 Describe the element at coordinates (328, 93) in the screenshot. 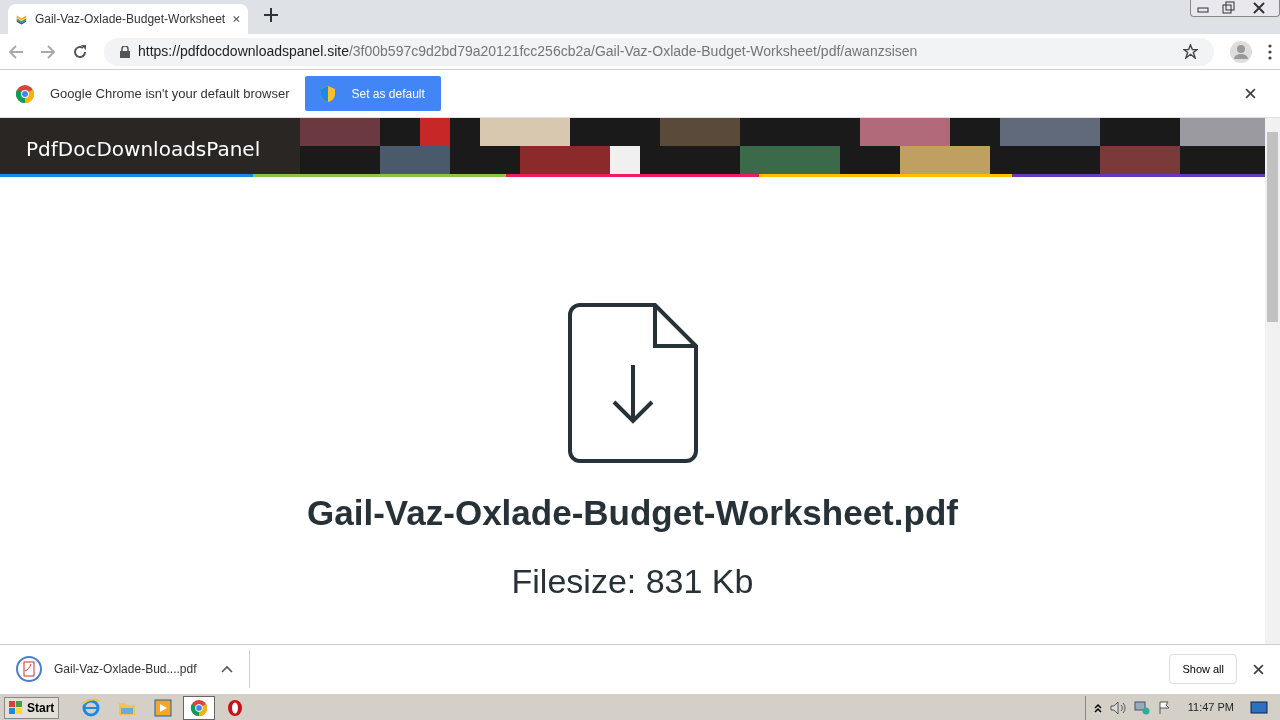

I see `shield-icon` at that location.